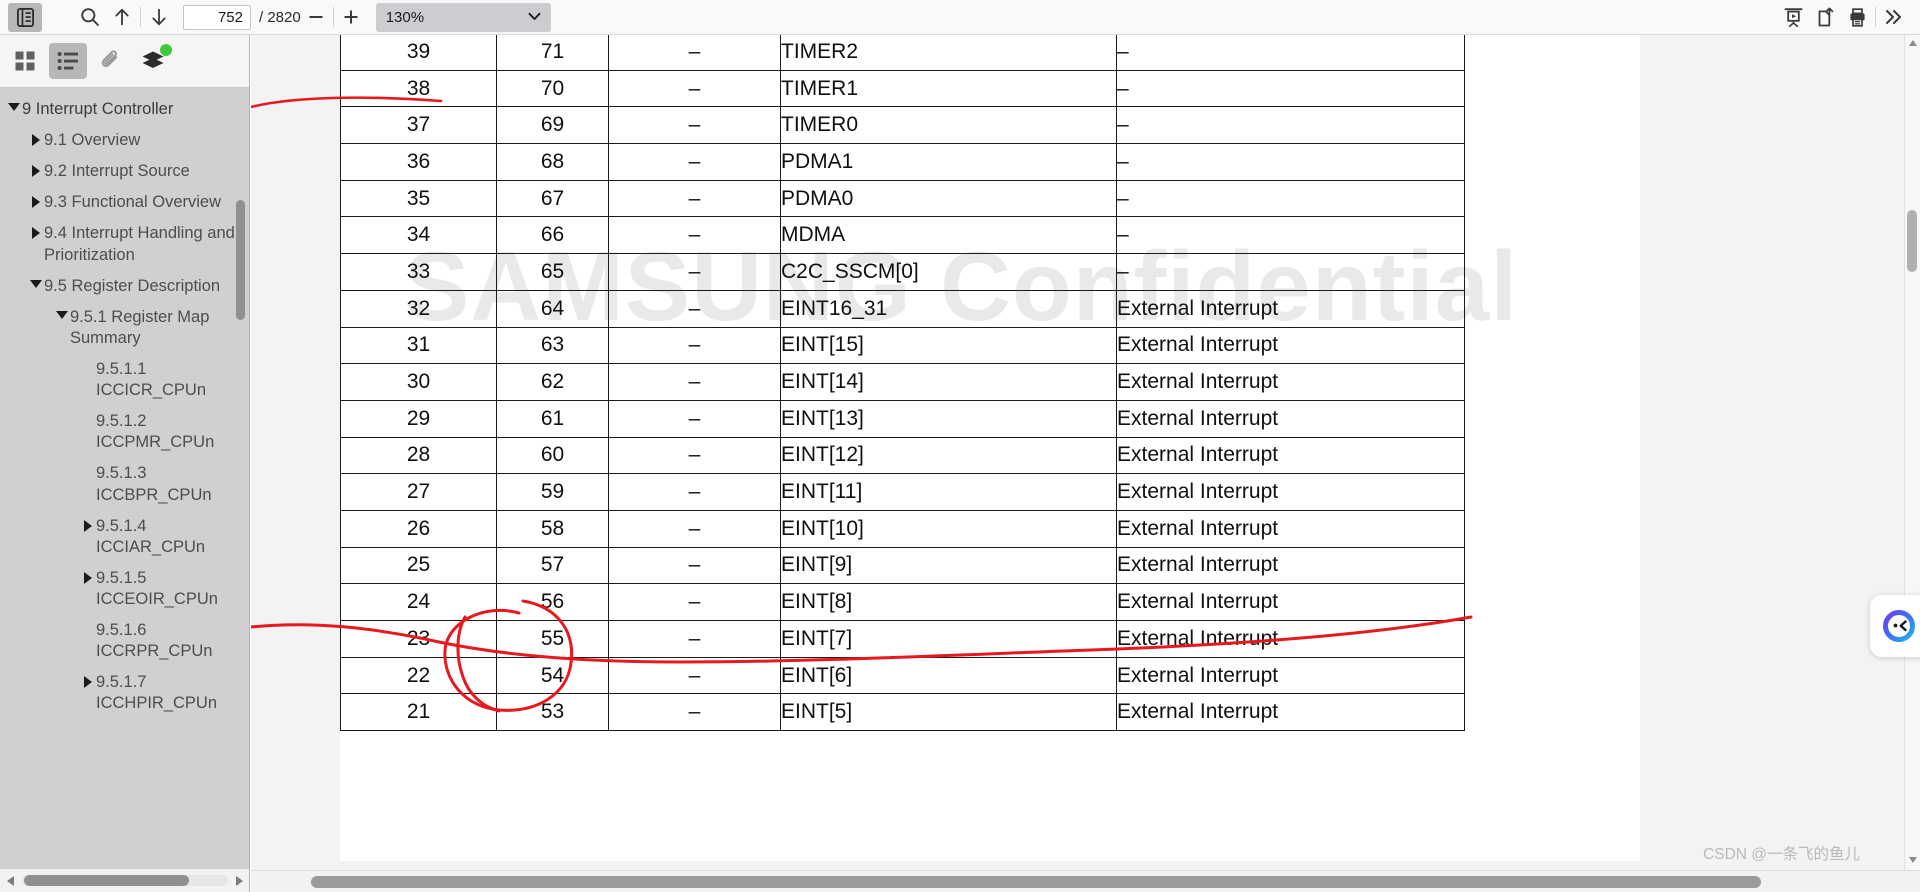 This screenshot has height=892, width=1920. Describe the element at coordinates (25, 61) in the screenshot. I see `sidebar-tab-thumbnails` at that location.